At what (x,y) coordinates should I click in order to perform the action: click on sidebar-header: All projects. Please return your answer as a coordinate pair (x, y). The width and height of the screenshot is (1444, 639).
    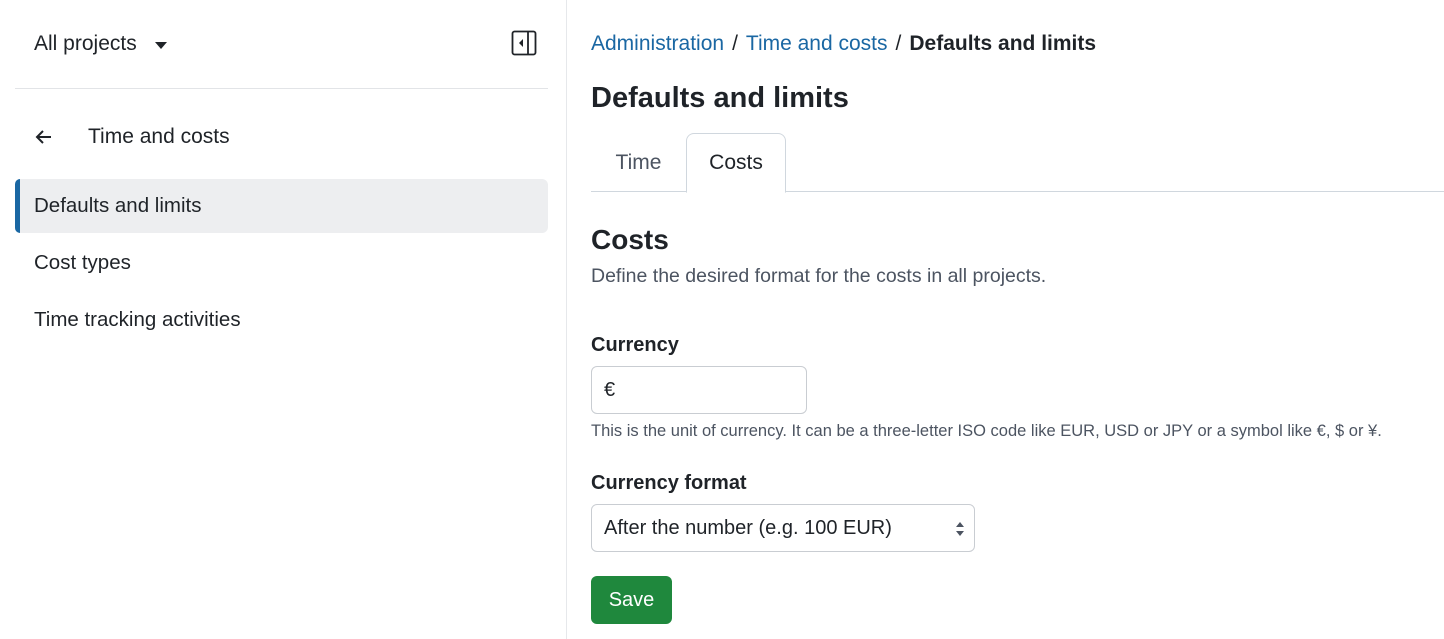
    Looking at the image, I should click on (281, 44).